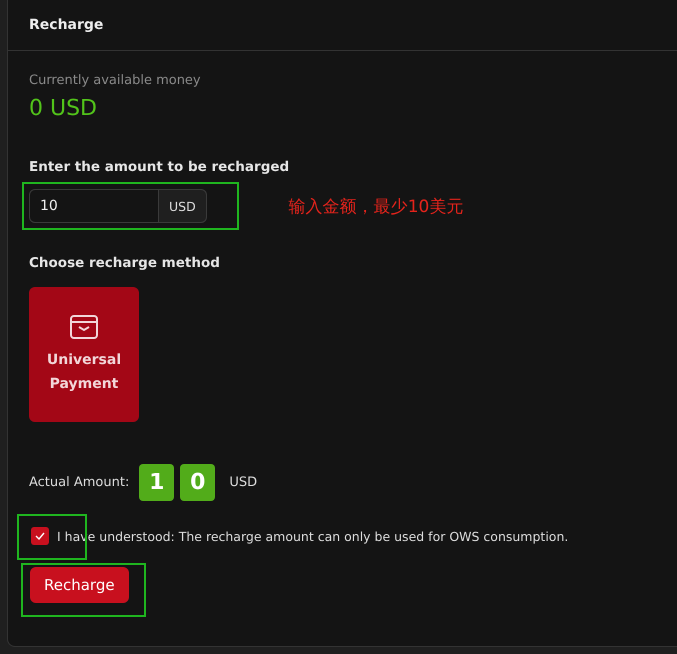  Describe the element at coordinates (243, 482) in the screenshot. I see `currency-label: USD` at that location.